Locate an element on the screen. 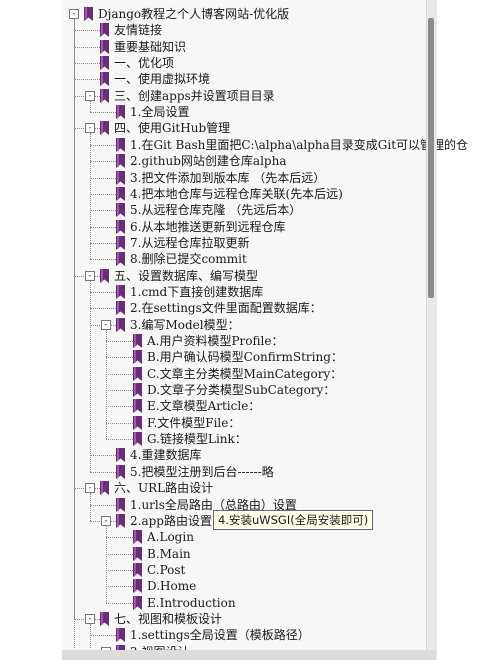 The height and width of the screenshot is (667, 500). bookmark-item: C.Post is located at coordinates (213, 570).